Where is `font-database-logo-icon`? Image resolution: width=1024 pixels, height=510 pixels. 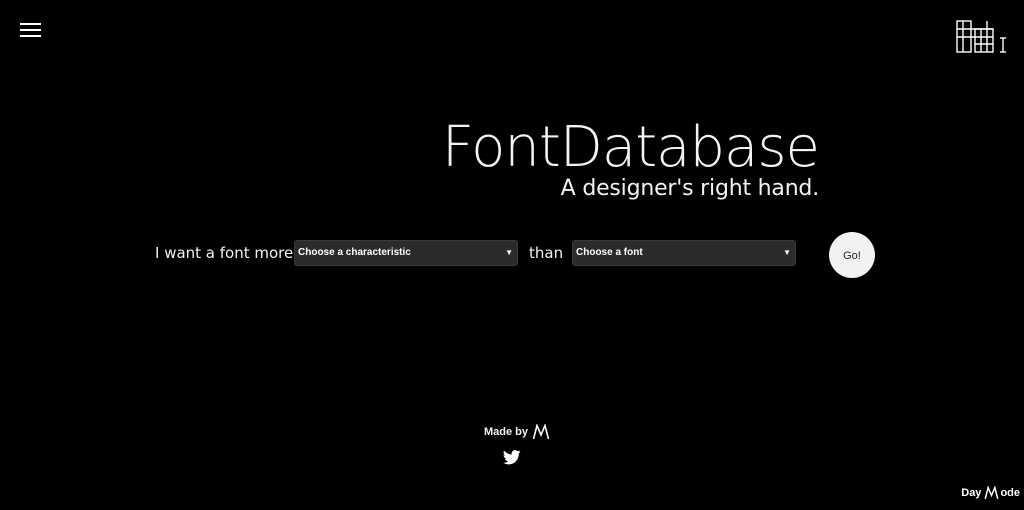 font-database-logo-icon is located at coordinates (983, 37).